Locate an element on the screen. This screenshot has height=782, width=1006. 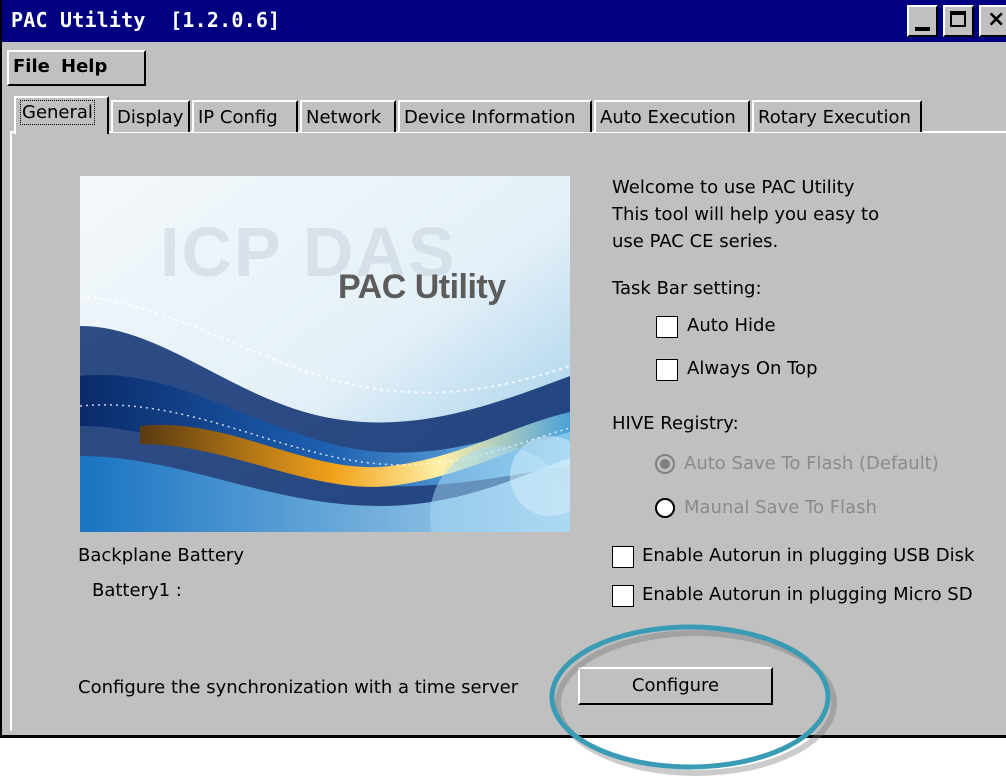
tab-device-information: Device Information is located at coordinates (495, 116).